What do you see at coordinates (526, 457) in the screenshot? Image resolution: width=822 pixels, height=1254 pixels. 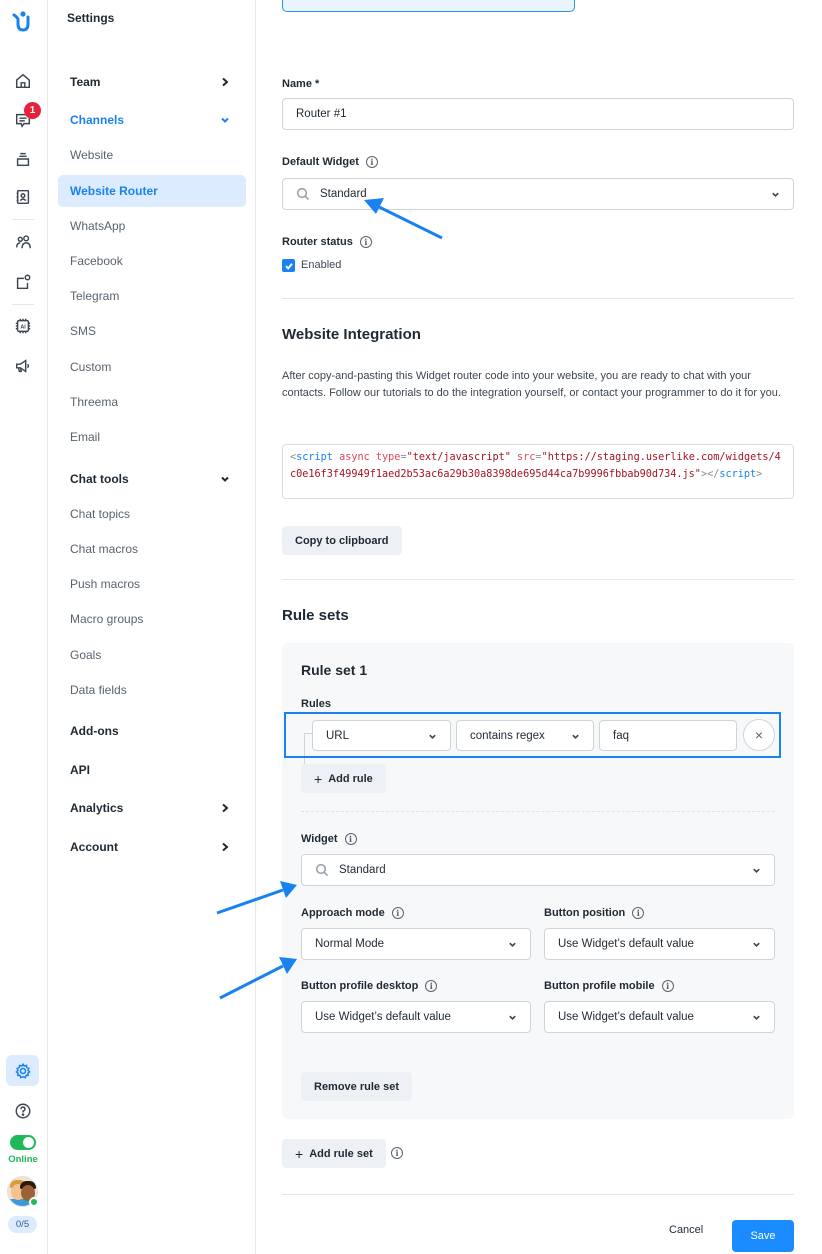 I see `code-token: src` at bounding box center [526, 457].